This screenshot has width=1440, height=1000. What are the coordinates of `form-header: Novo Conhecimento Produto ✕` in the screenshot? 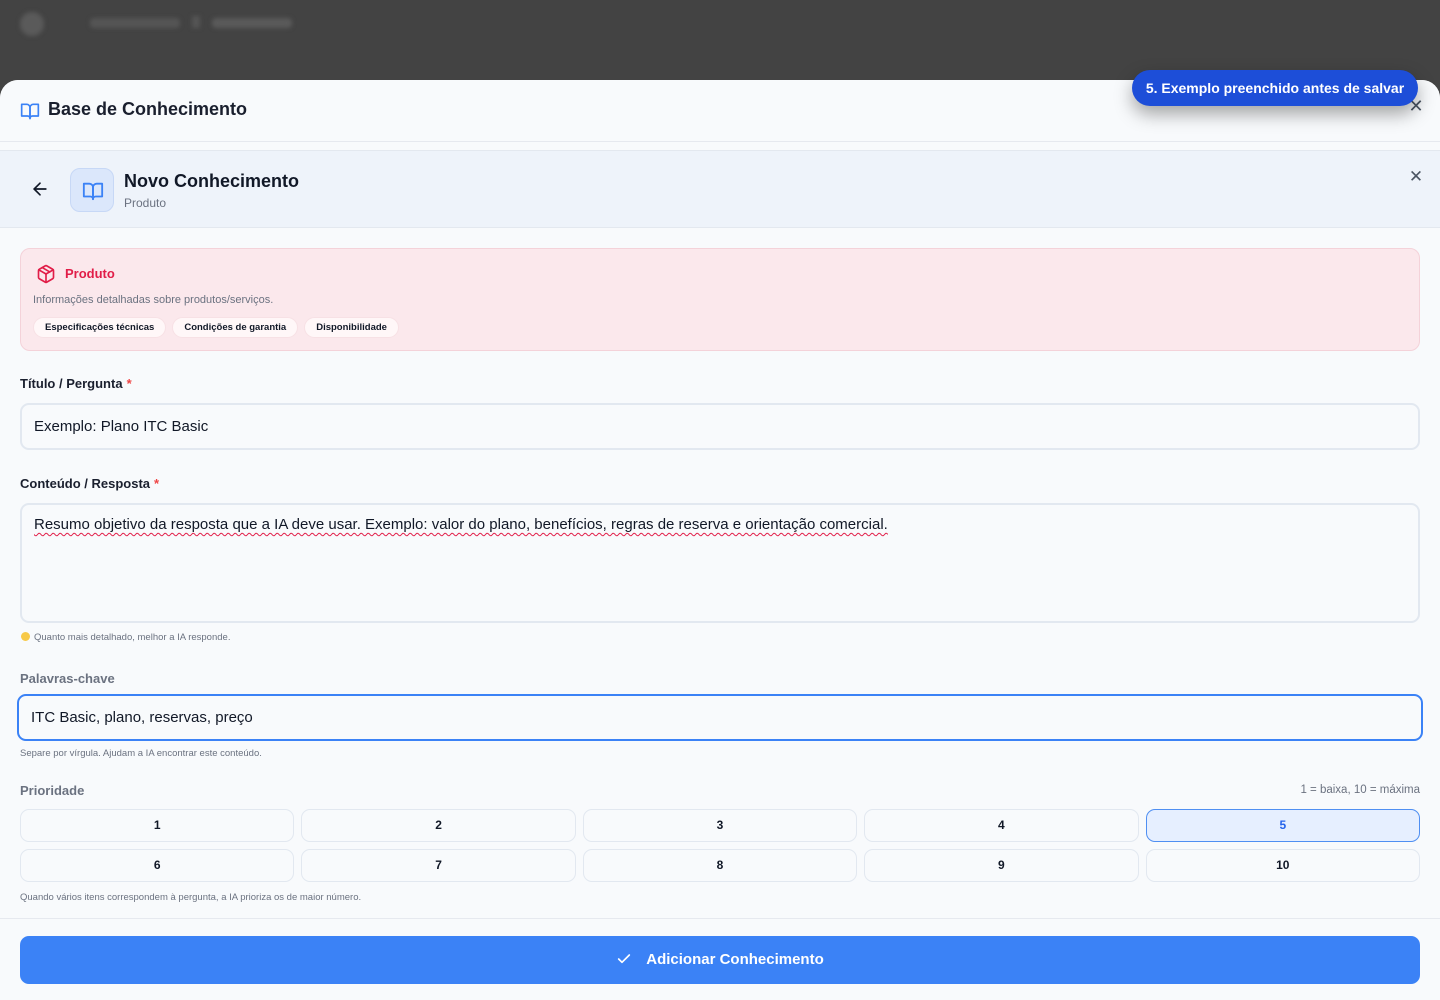 It's located at (720, 189).